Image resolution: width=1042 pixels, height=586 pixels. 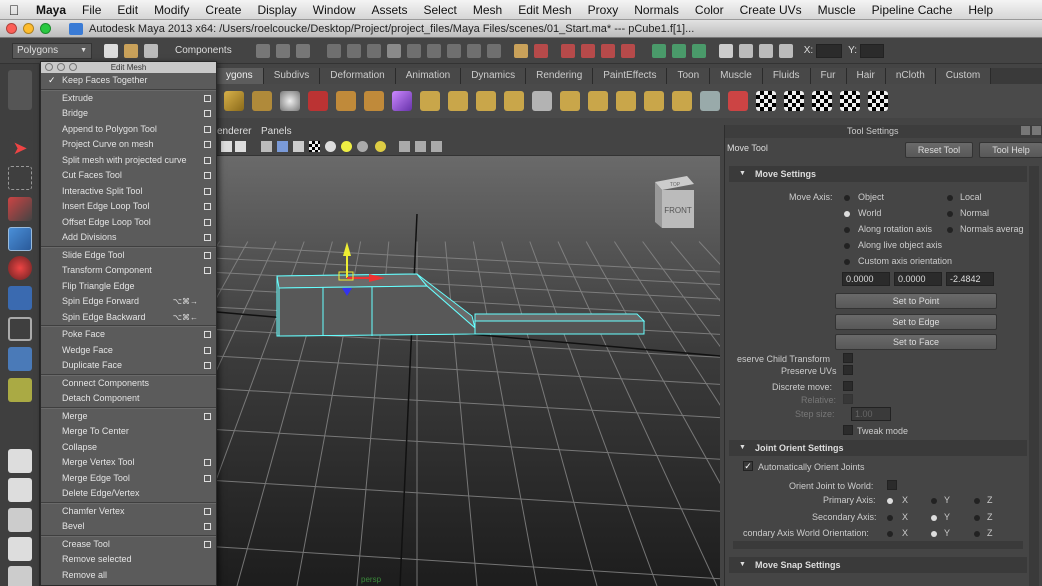 What do you see at coordinates (939, 150) in the screenshot?
I see `reset-tool-button: Reset Tool` at bounding box center [939, 150].